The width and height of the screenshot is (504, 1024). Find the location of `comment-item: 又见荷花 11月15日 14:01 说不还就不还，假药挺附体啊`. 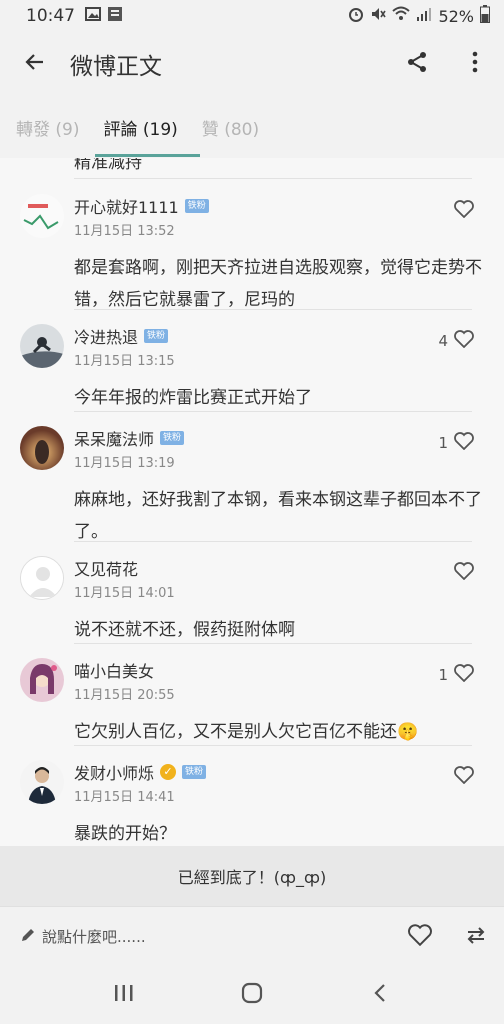

comment-item: 又见荷花 11月15日 14:01 说不还就不还，假药挺附体啊 is located at coordinates (252, 593).